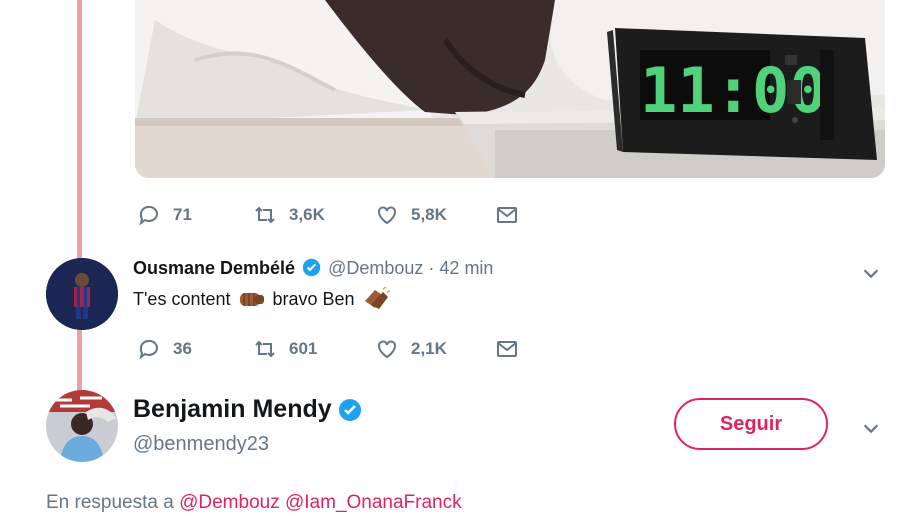  What do you see at coordinates (303, 348) in the screenshot?
I see `reply-retweet-count: 601` at bounding box center [303, 348].